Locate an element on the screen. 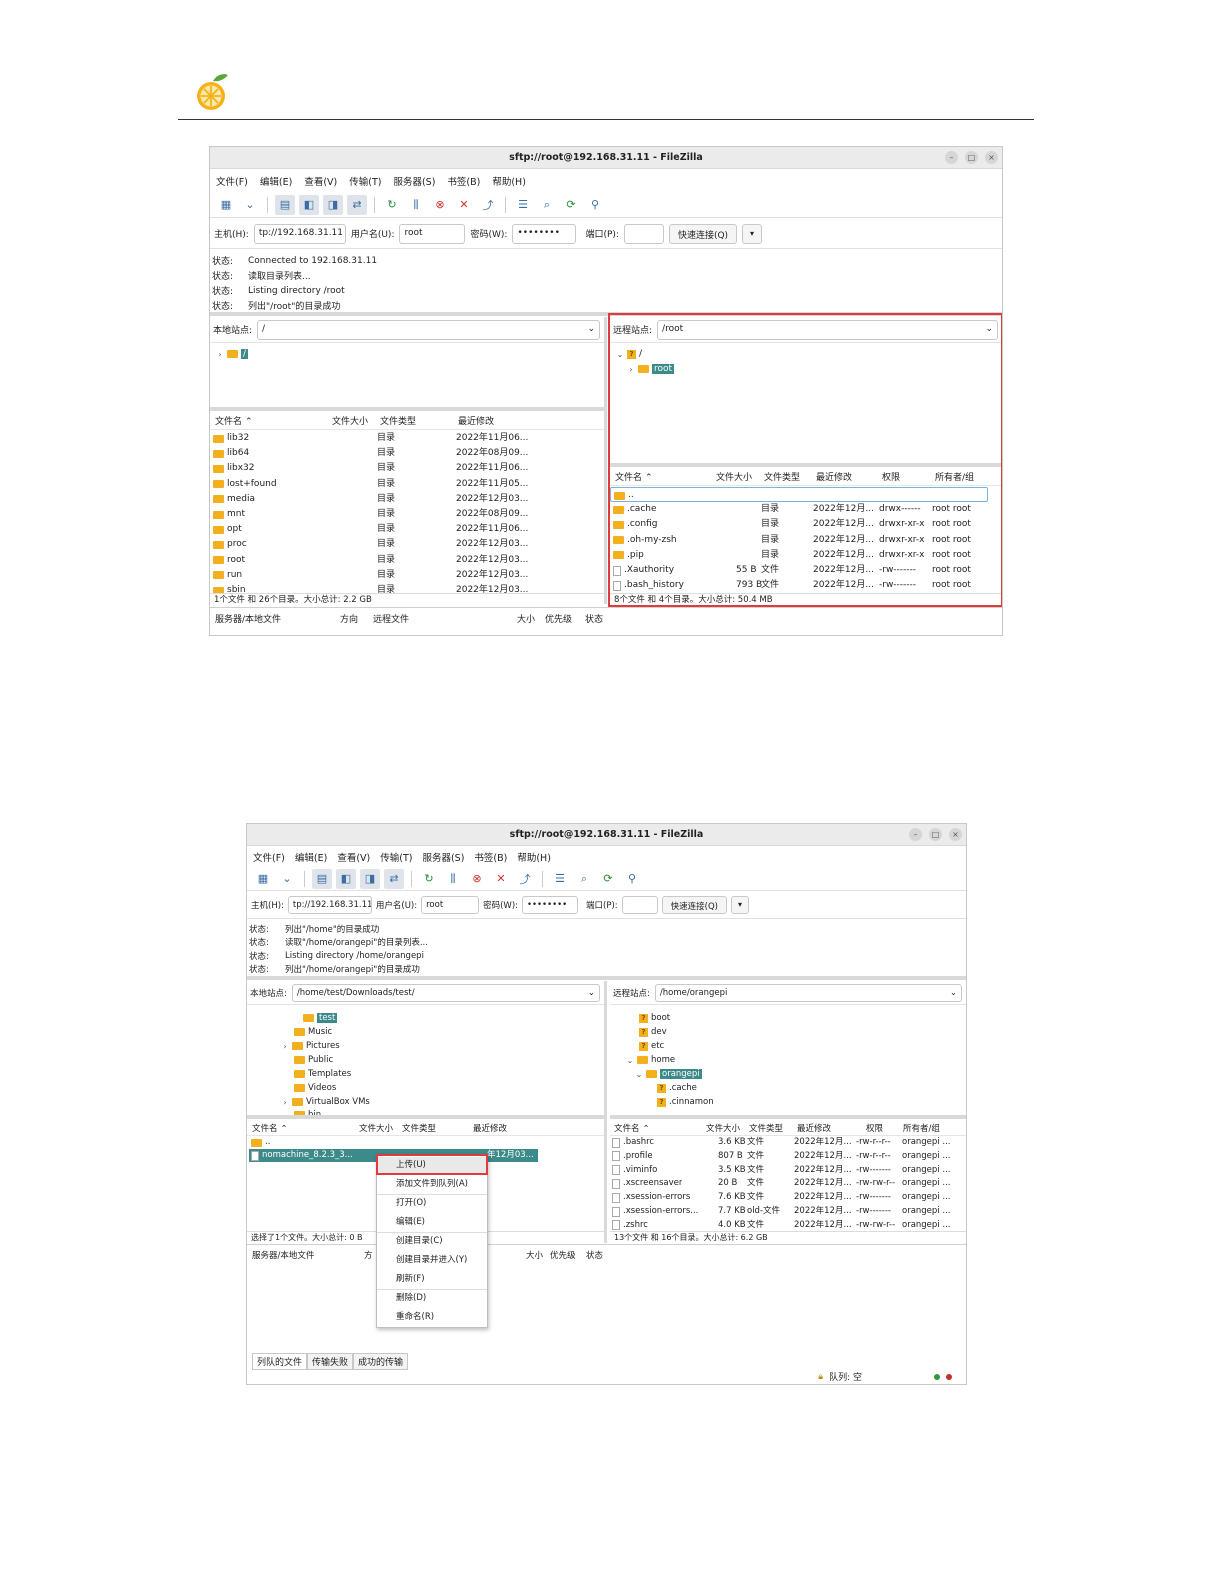  reconnect-icon: ⤴ is located at coordinates (488, 205).